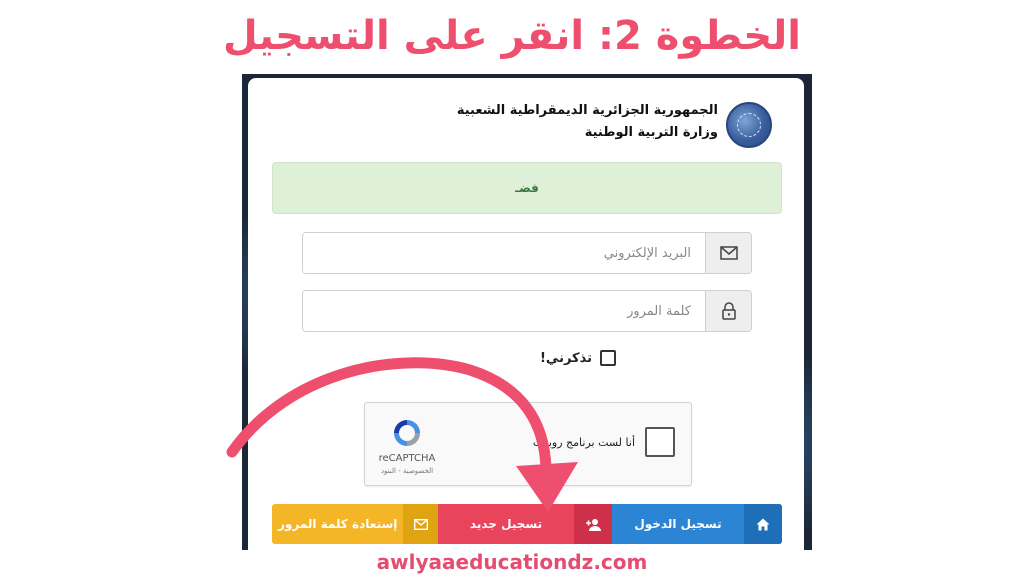 This screenshot has height=576, width=1024. I want to click on remember-label: تذكرني!, so click(566, 358).